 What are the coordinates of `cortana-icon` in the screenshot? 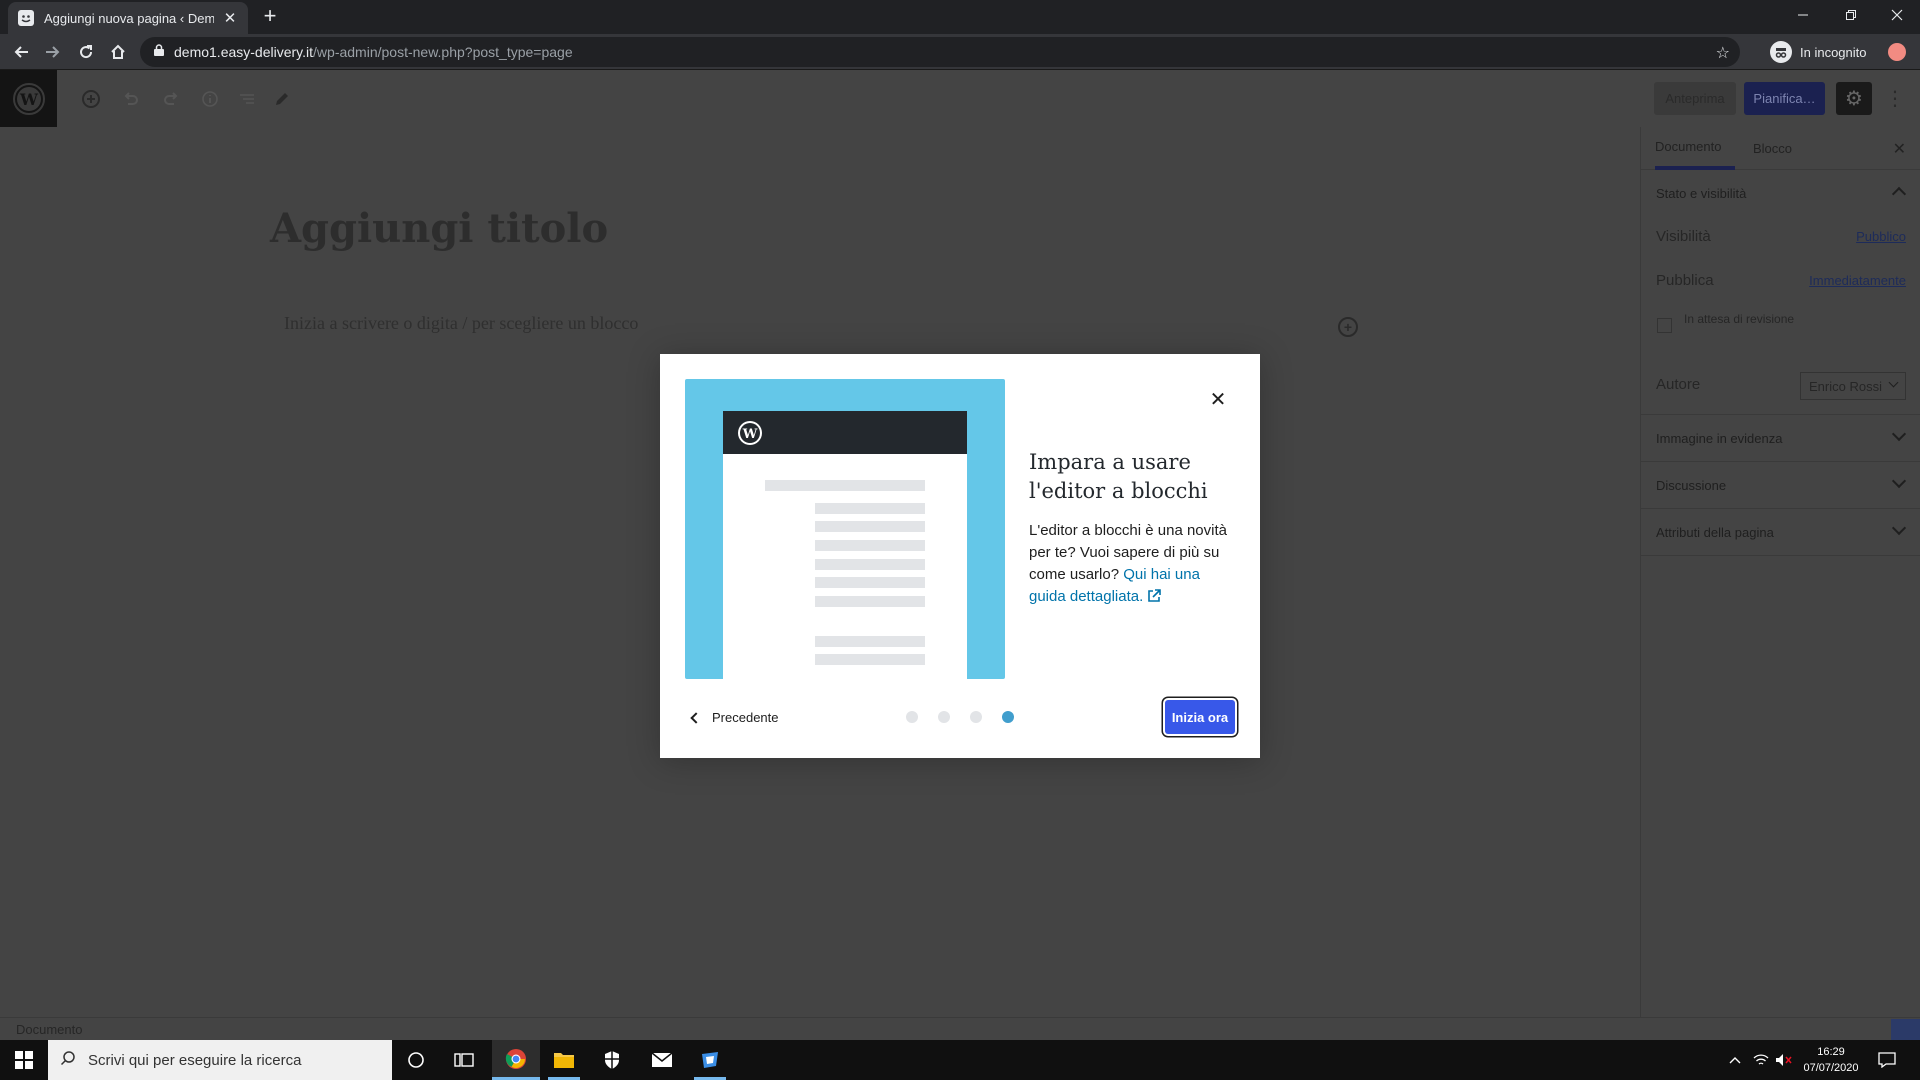 It's located at (416, 1060).